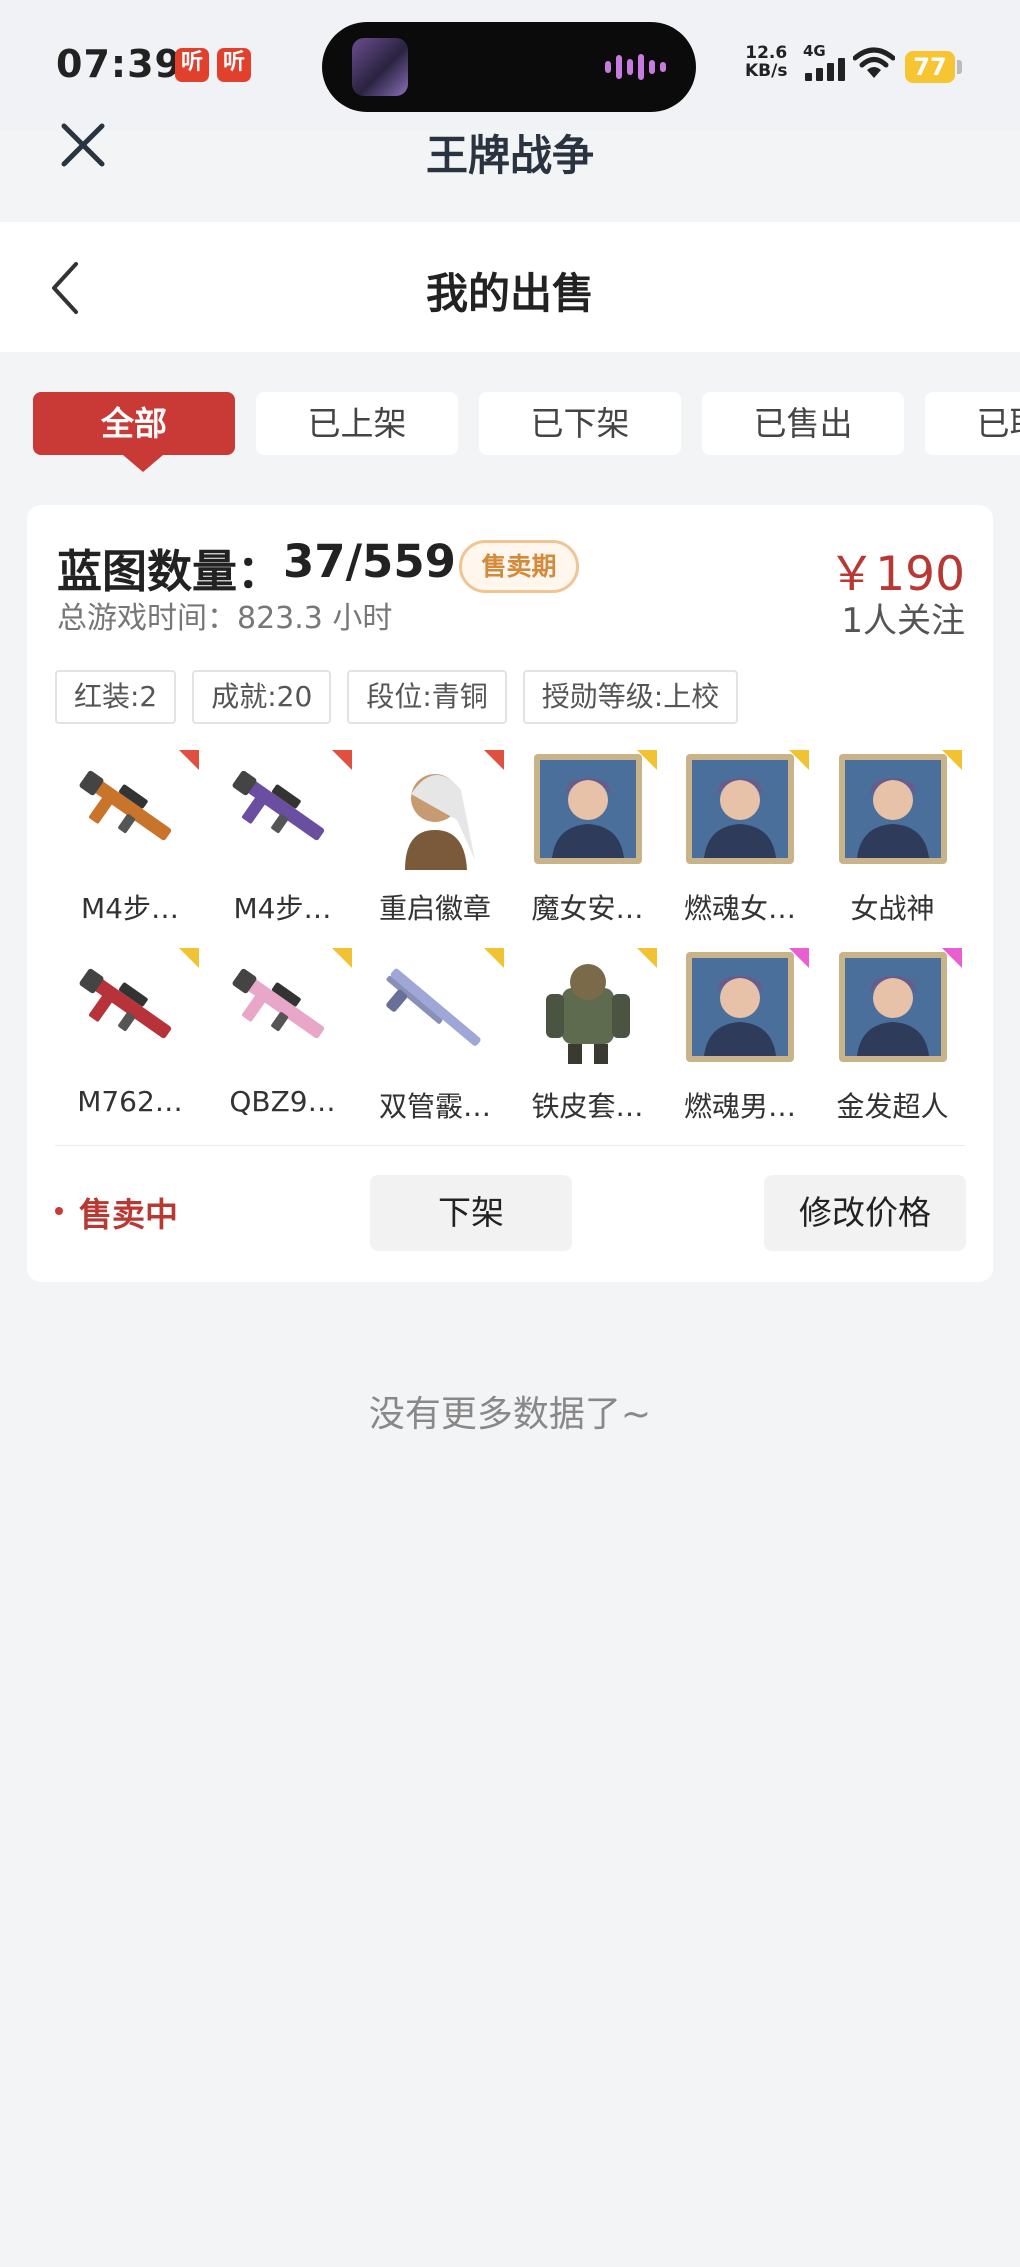 The image size is (1020, 2267). What do you see at coordinates (116, 697) in the screenshot?
I see `tag: 红装:2` at bounding box center [116, 697].